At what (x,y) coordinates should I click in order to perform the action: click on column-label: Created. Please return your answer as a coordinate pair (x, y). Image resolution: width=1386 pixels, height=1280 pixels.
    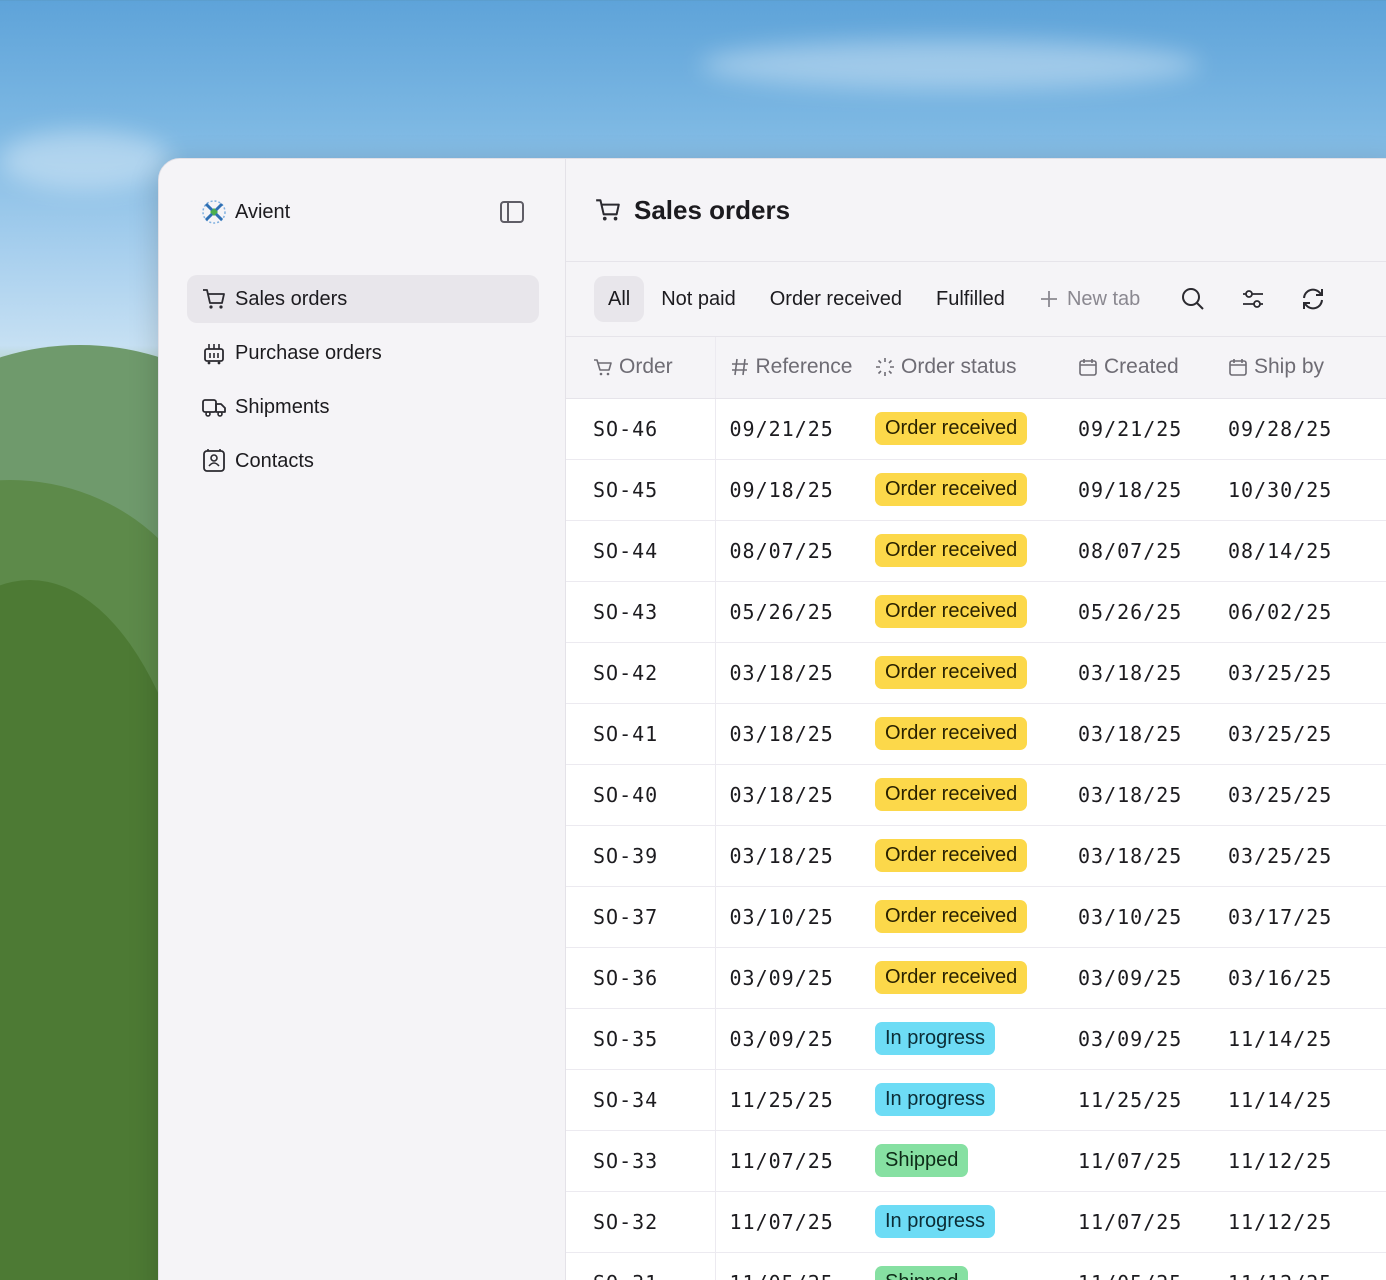
    Looking at the image, I should click on (1141, 367).